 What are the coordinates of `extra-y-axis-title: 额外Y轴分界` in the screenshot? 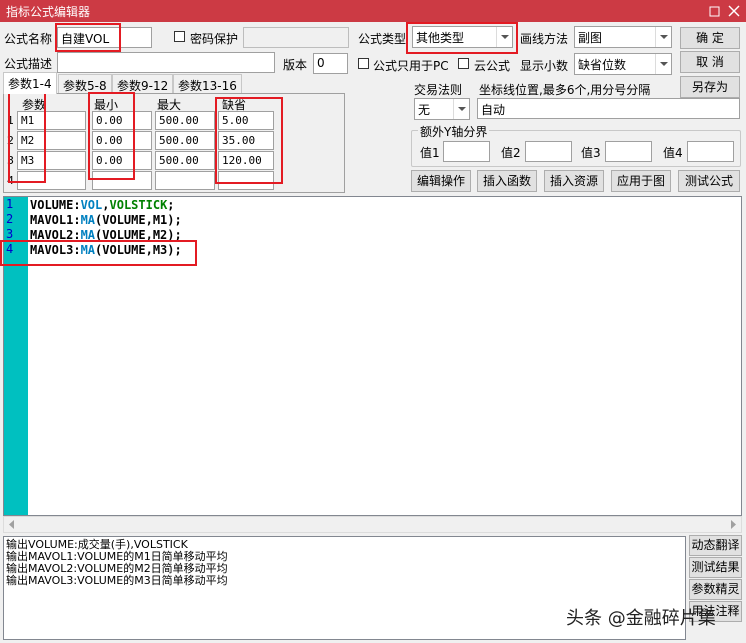 It's located at (454, 131).